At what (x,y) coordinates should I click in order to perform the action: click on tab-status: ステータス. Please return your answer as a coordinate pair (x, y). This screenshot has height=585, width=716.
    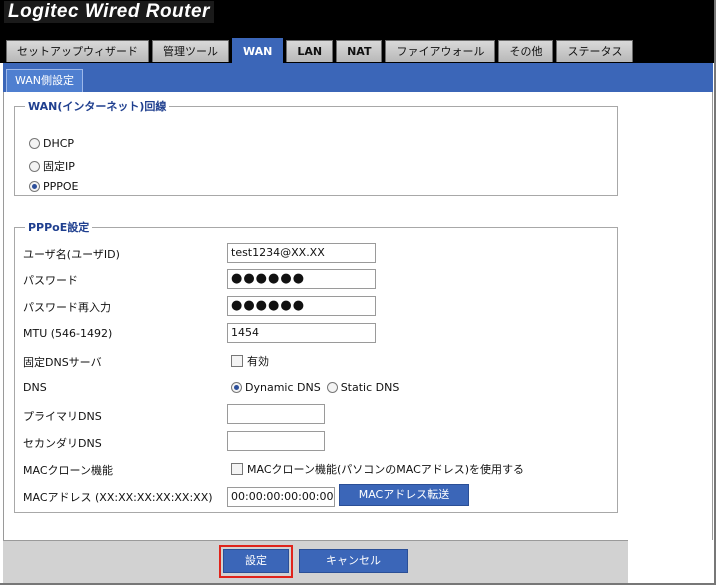
    Looking at the image, I should click on (595, 51).